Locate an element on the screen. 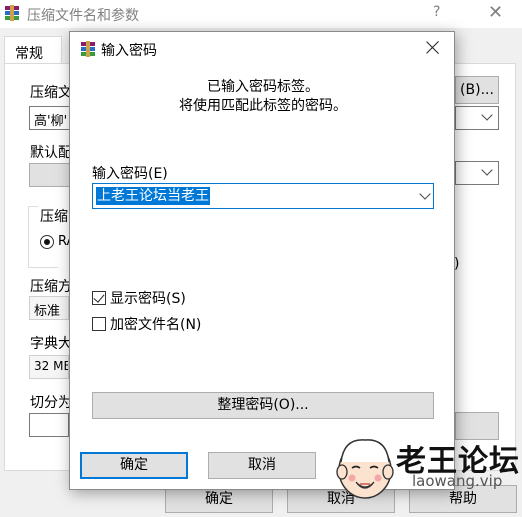  bg-titlebar: 压缩文件名和参数 ? ✕ is located at coordinates (261, 14).